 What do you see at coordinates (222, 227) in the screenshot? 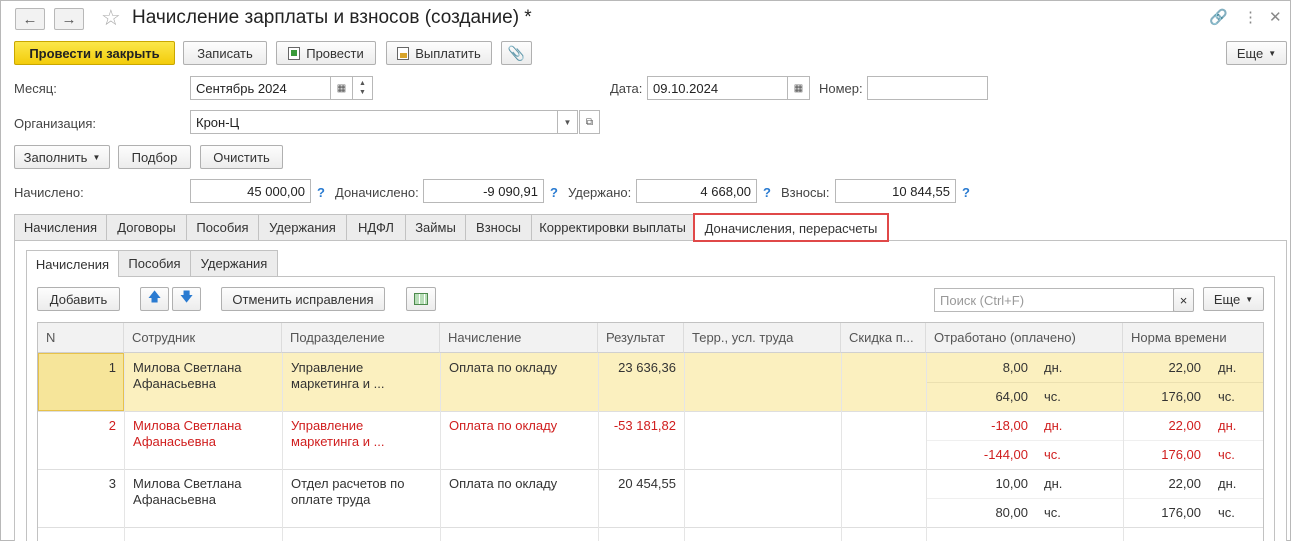
I see `tab-benefits: Пособия` at bounding box center [222, 227].